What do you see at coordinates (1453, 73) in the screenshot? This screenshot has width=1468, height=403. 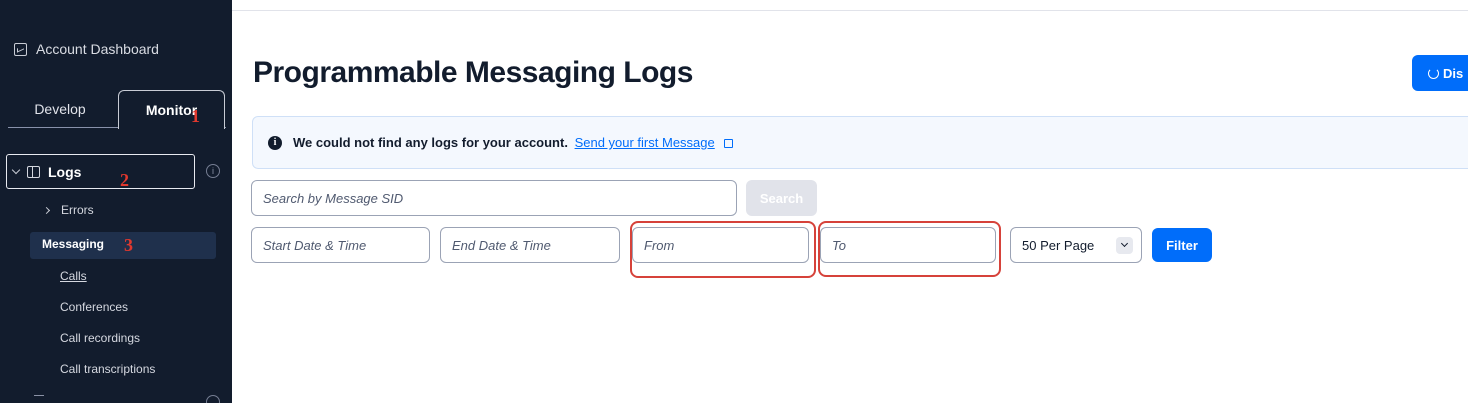 I see `top-action-label: Dis` at bounding box center [1453, 73].